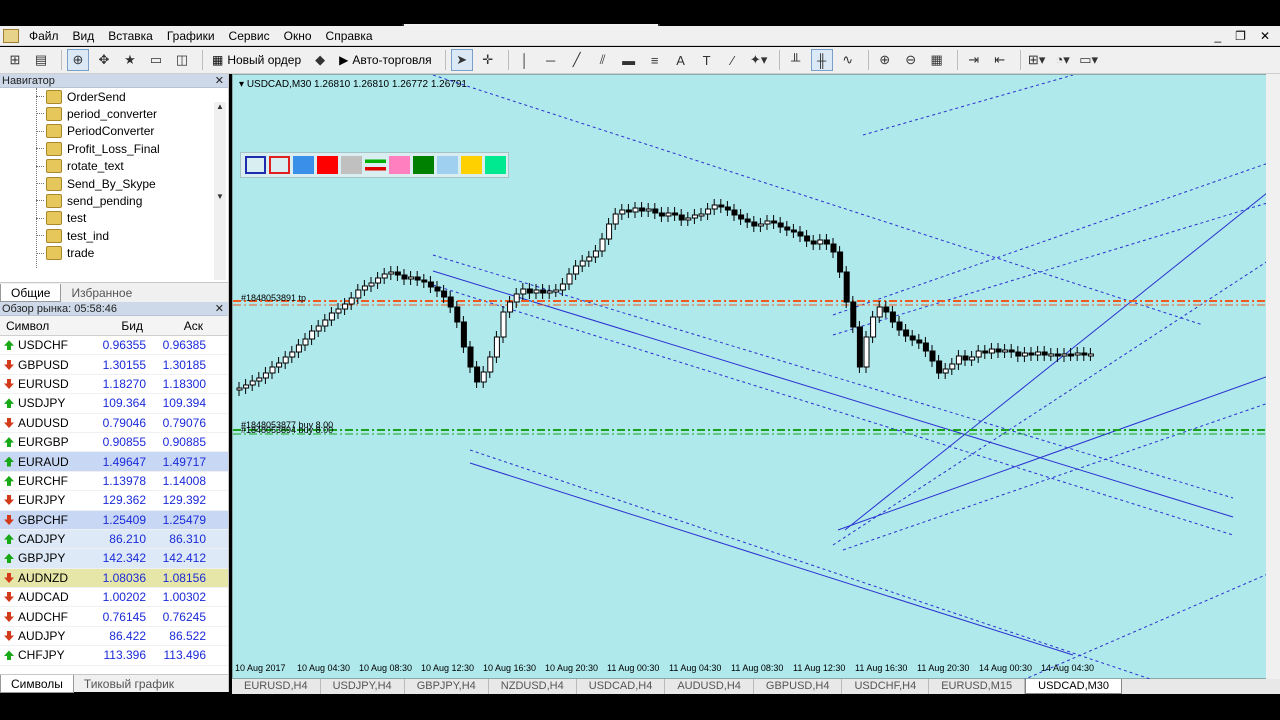 The width and height of the screenshot is (1280, 720). I want to click on table-row: AUDUSD 0.79046 0.79076, so click(114, 423).